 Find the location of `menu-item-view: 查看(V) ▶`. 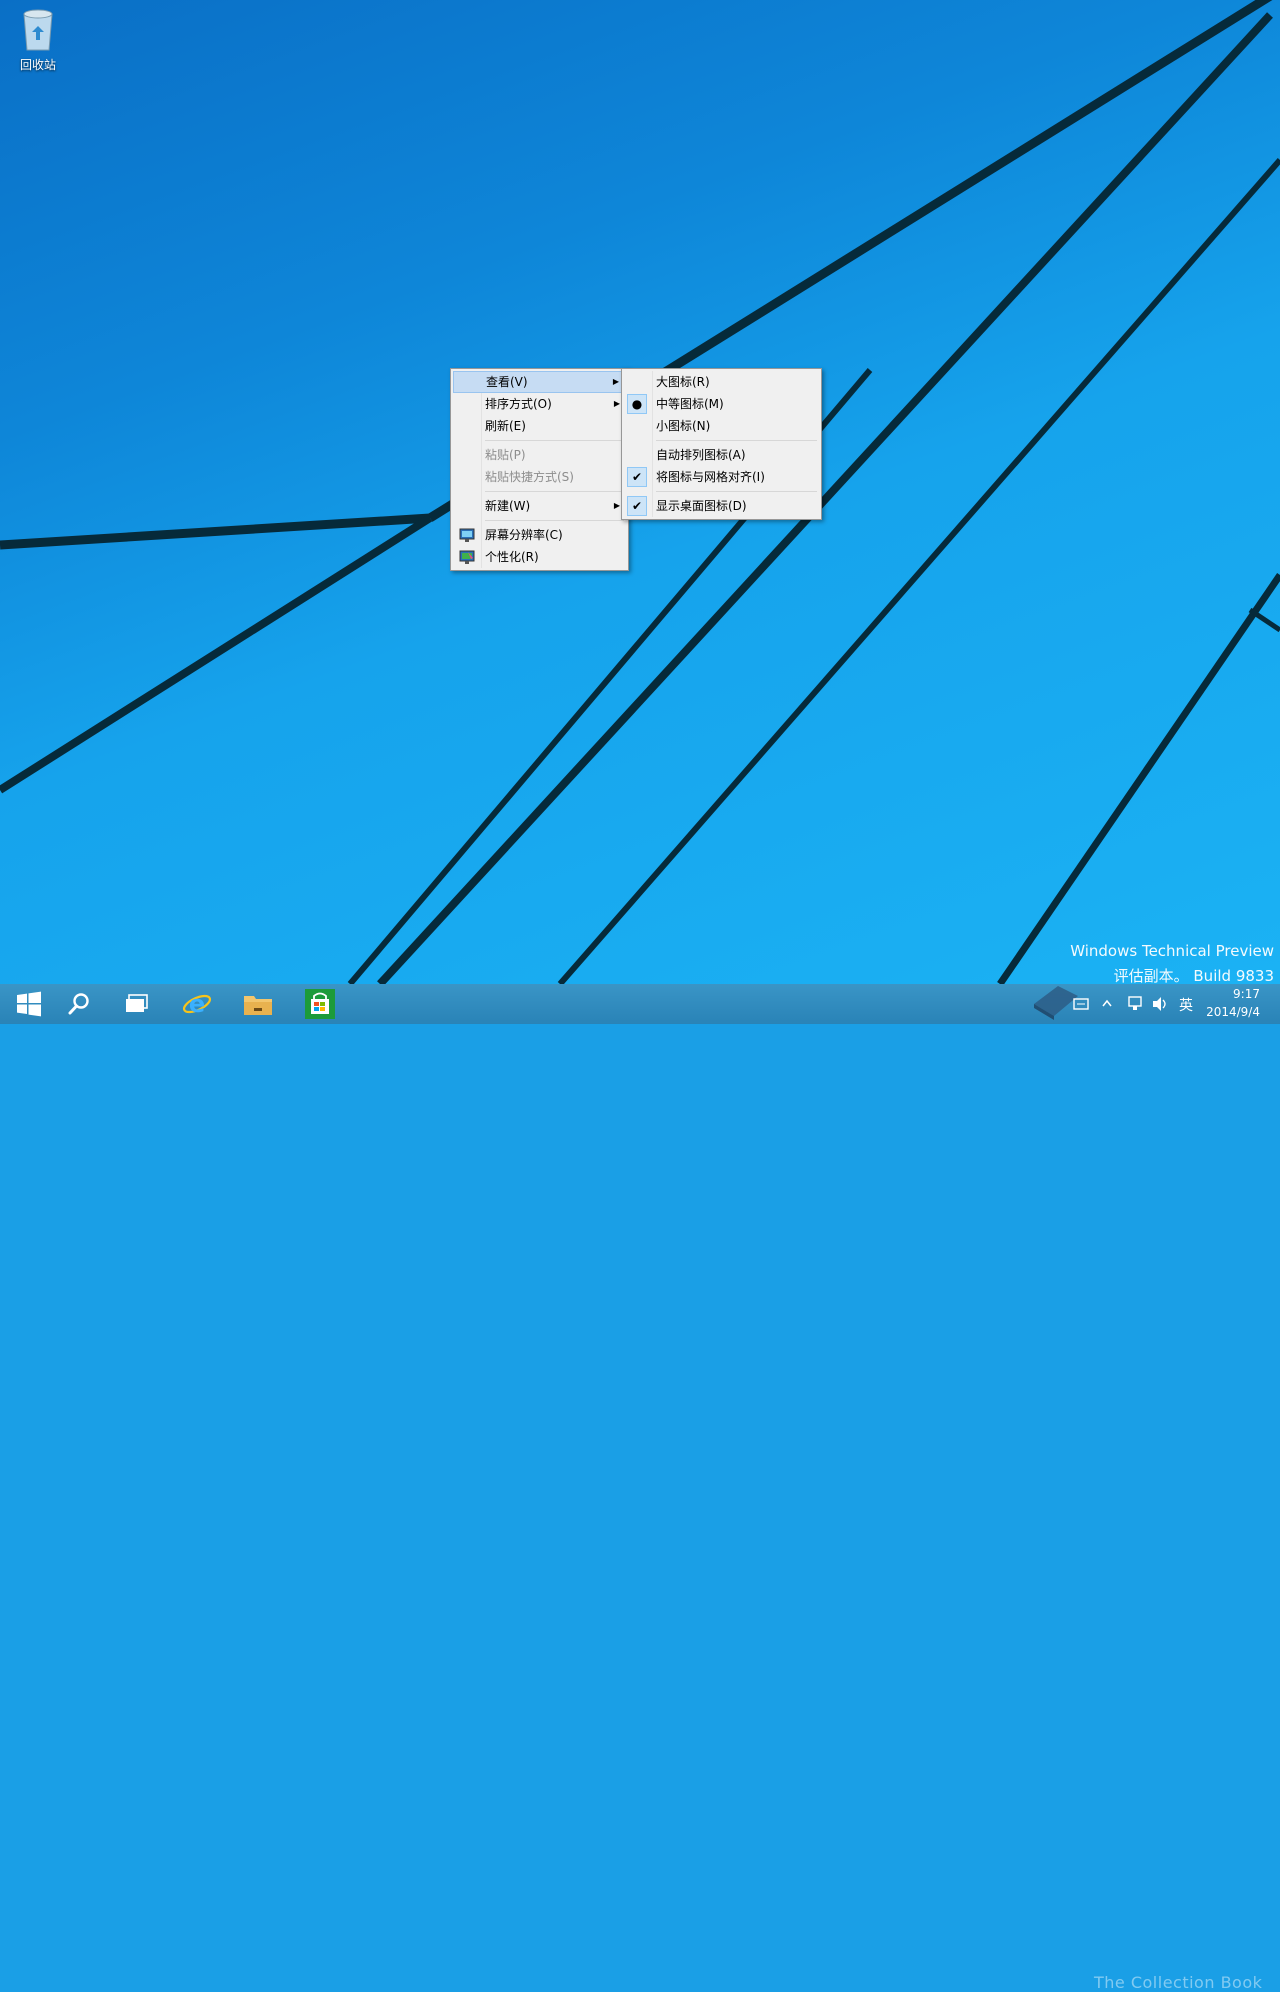

menu-item-view: 查看(V) ▶ is located at coordinates (539, 382).